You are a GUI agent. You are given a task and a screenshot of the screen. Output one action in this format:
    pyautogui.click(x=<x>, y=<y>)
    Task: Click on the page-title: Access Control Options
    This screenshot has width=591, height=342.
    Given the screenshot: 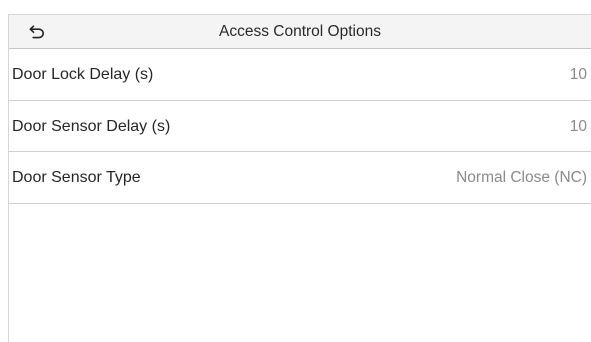 What is the action you would take?
    pyautogui.click(x=300, y=31)
    